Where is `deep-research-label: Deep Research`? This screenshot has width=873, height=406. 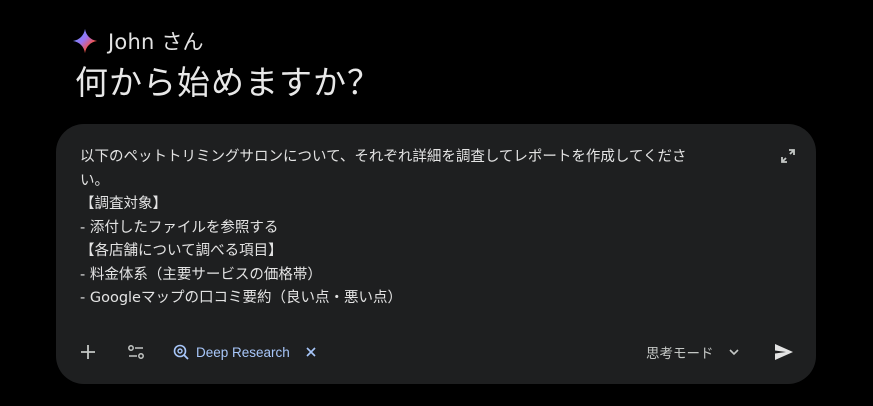 deep-research-label: Deep Research is located at coordinates (243, 352).